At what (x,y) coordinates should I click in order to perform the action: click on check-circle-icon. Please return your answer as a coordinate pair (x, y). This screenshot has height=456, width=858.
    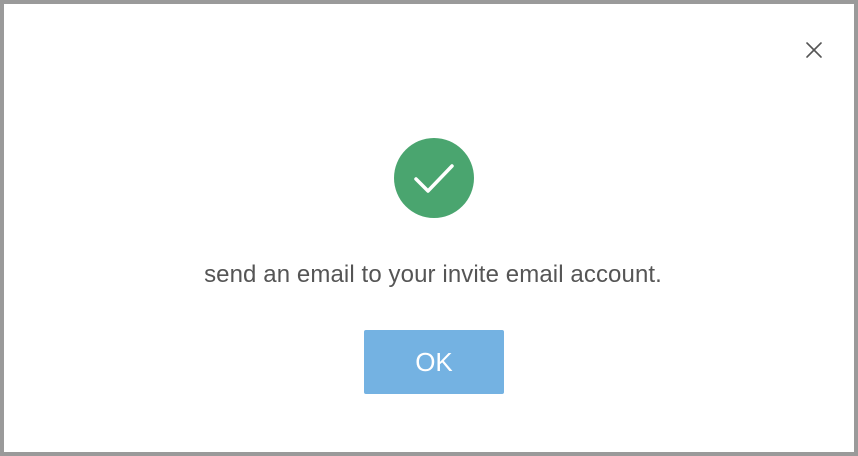
    Looking at the image, I should click on (434, 178).